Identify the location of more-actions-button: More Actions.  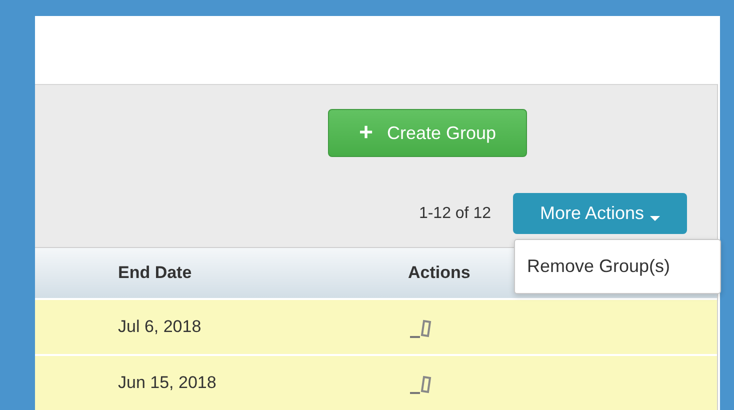
(600, 213).